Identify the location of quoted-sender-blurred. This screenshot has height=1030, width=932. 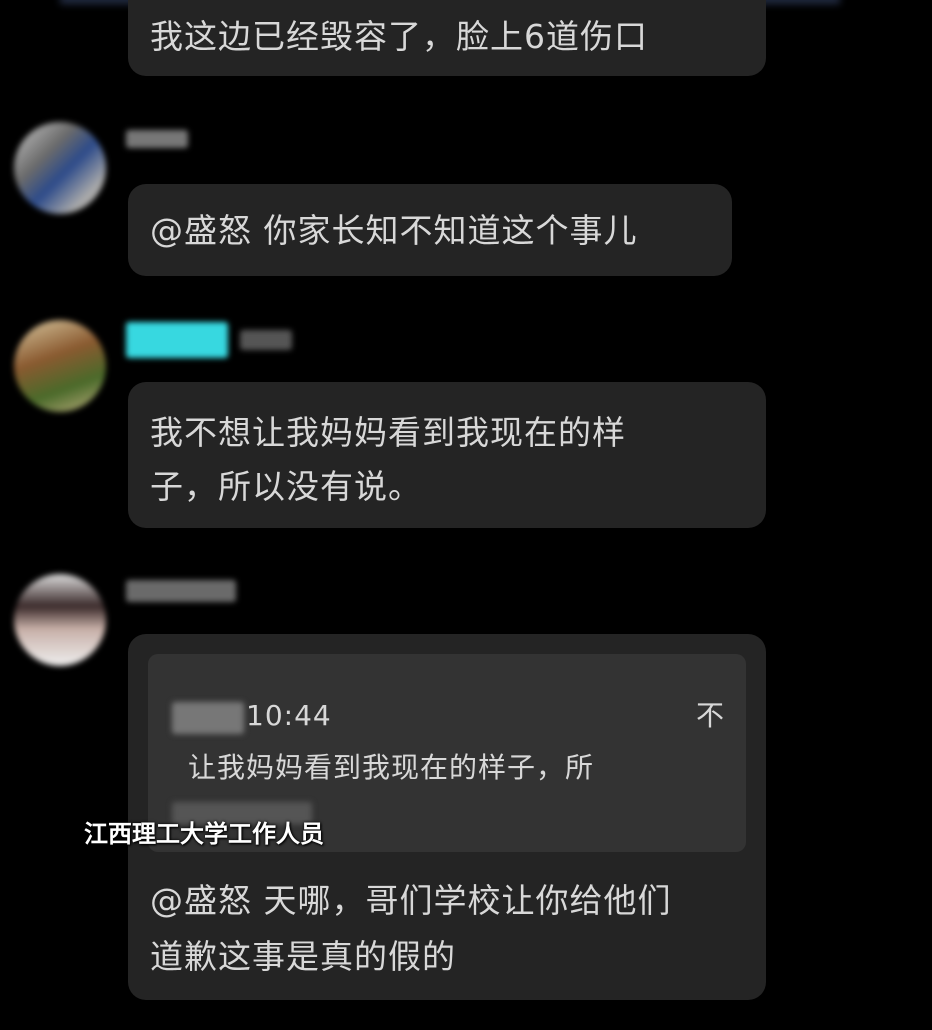
(208, 718).